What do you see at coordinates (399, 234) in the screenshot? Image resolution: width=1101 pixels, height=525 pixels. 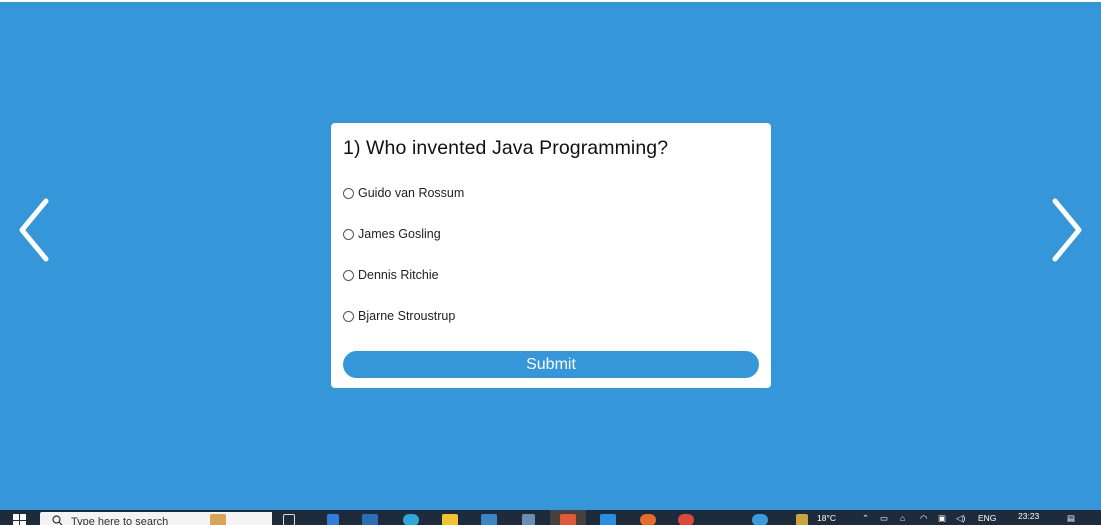 I see `answer-label: James Gosling` at bounding box center [399, 234].